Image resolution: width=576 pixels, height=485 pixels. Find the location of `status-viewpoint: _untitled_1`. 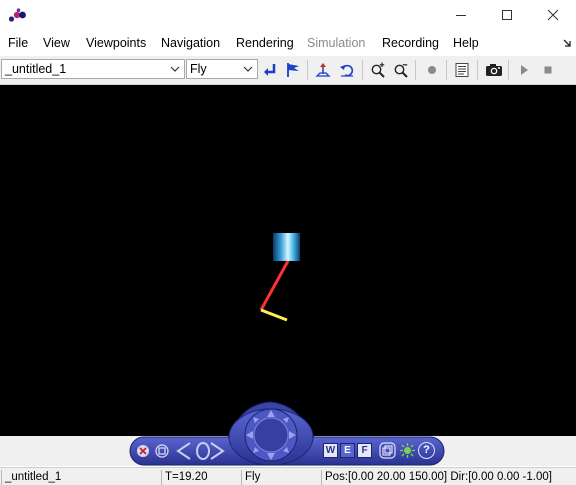

status-viewpoint: _untitled_1 is located at coordinates (81, 477).